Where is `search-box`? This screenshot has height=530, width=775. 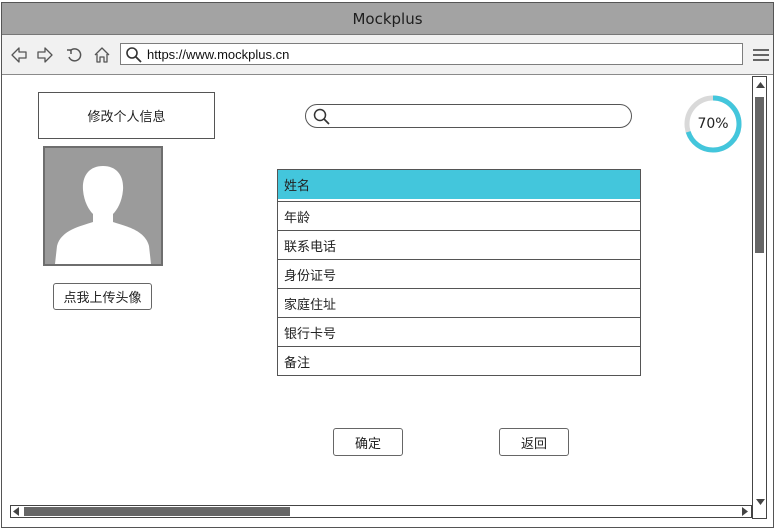
search-box is located at coordinates (468, 116).